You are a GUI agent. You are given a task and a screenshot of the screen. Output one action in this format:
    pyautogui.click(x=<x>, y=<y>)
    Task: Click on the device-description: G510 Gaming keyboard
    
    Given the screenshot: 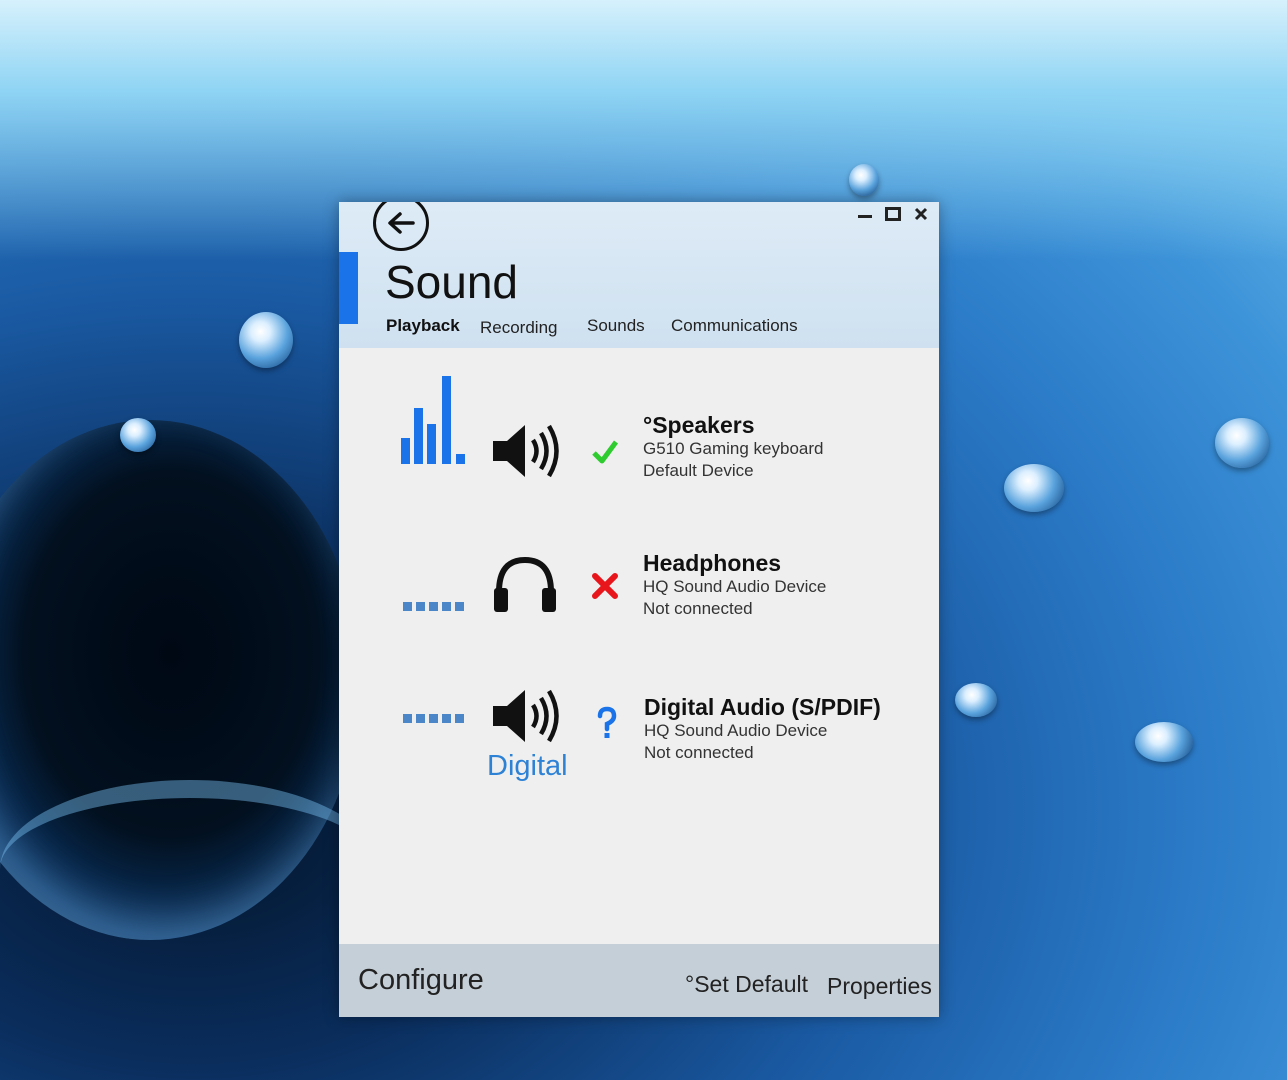 What is the action you would take?
    pyautogui.click(x=733, y=448)
    